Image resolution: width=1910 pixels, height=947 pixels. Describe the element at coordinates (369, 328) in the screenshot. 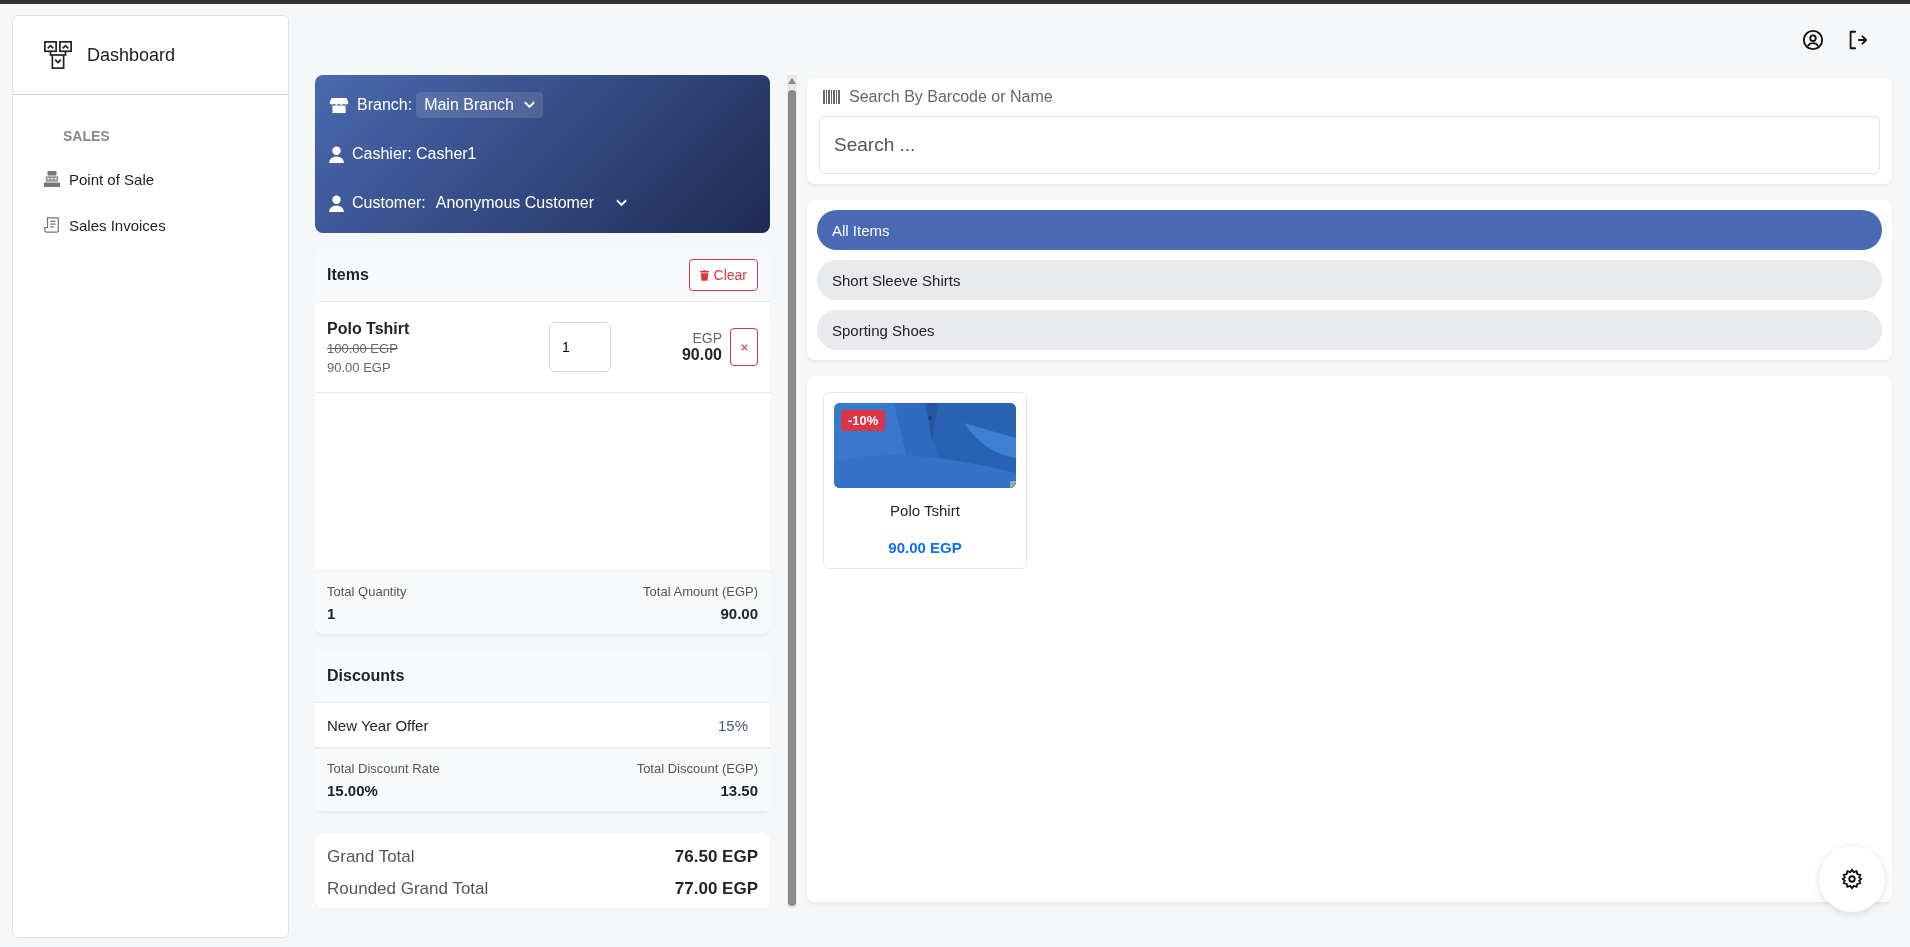

I see `item-name: Polo Tshirt` at that location.